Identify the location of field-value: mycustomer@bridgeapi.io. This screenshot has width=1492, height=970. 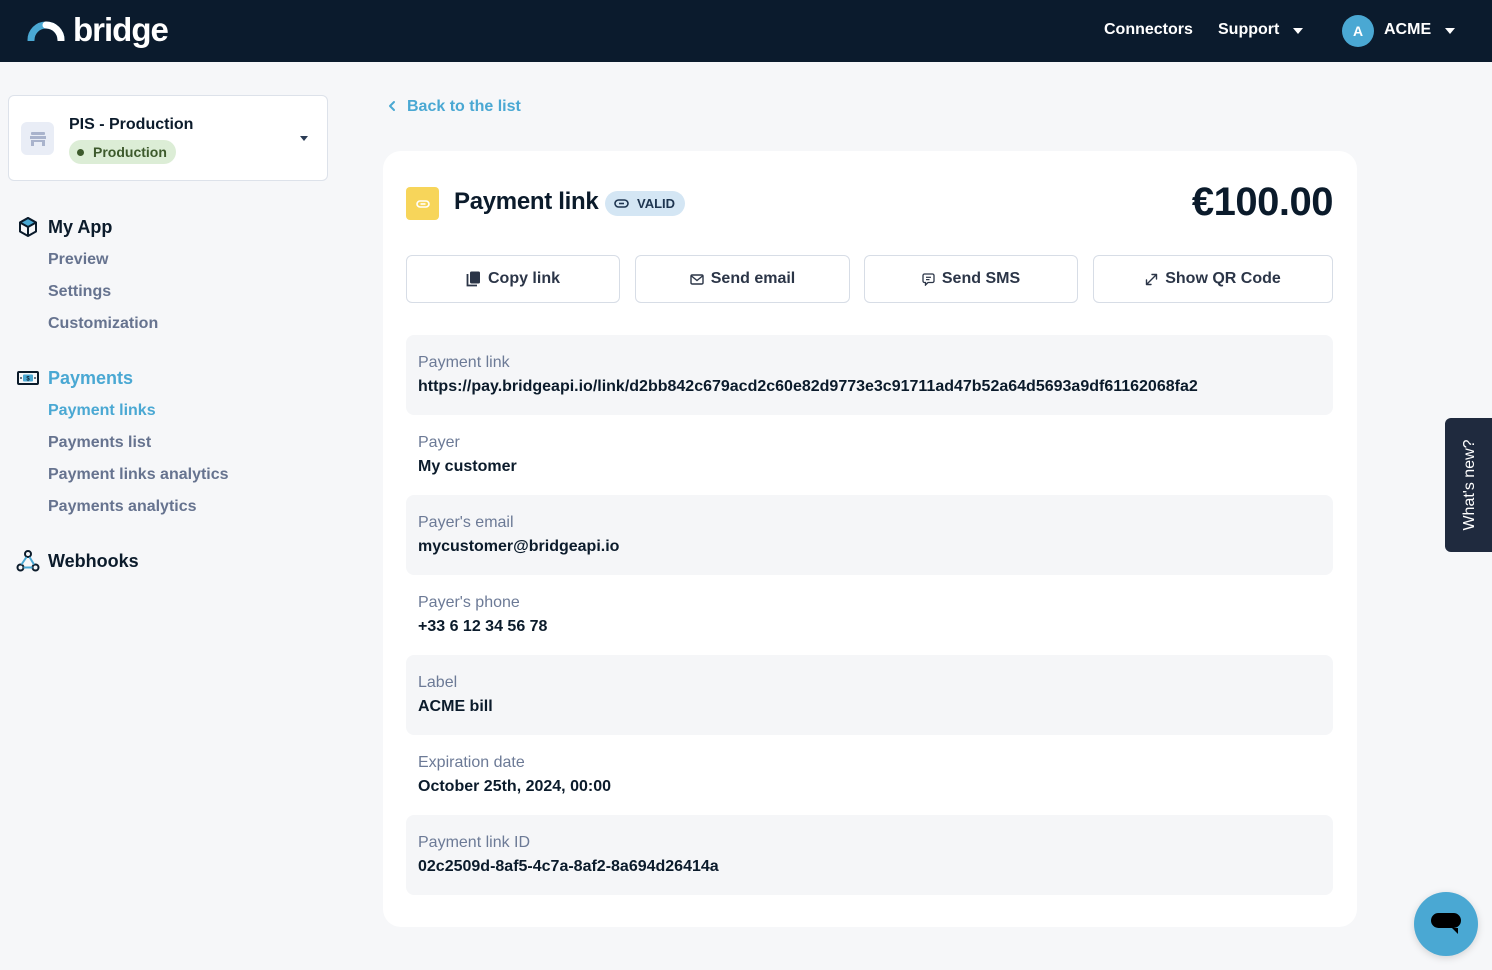
(519, 546).